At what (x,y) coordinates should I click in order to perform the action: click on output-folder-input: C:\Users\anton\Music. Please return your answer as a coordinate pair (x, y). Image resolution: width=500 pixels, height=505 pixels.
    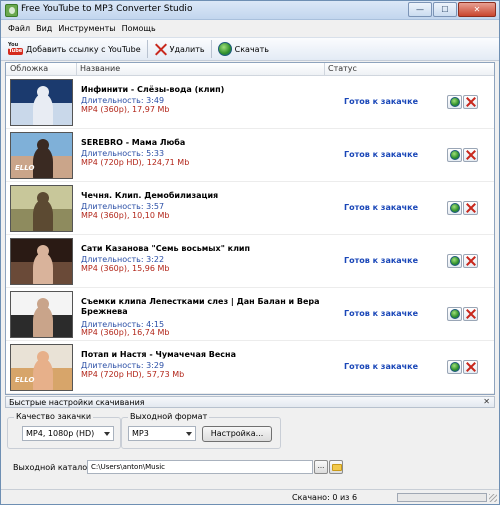
    Looking at the image, I should click on (200, 467).